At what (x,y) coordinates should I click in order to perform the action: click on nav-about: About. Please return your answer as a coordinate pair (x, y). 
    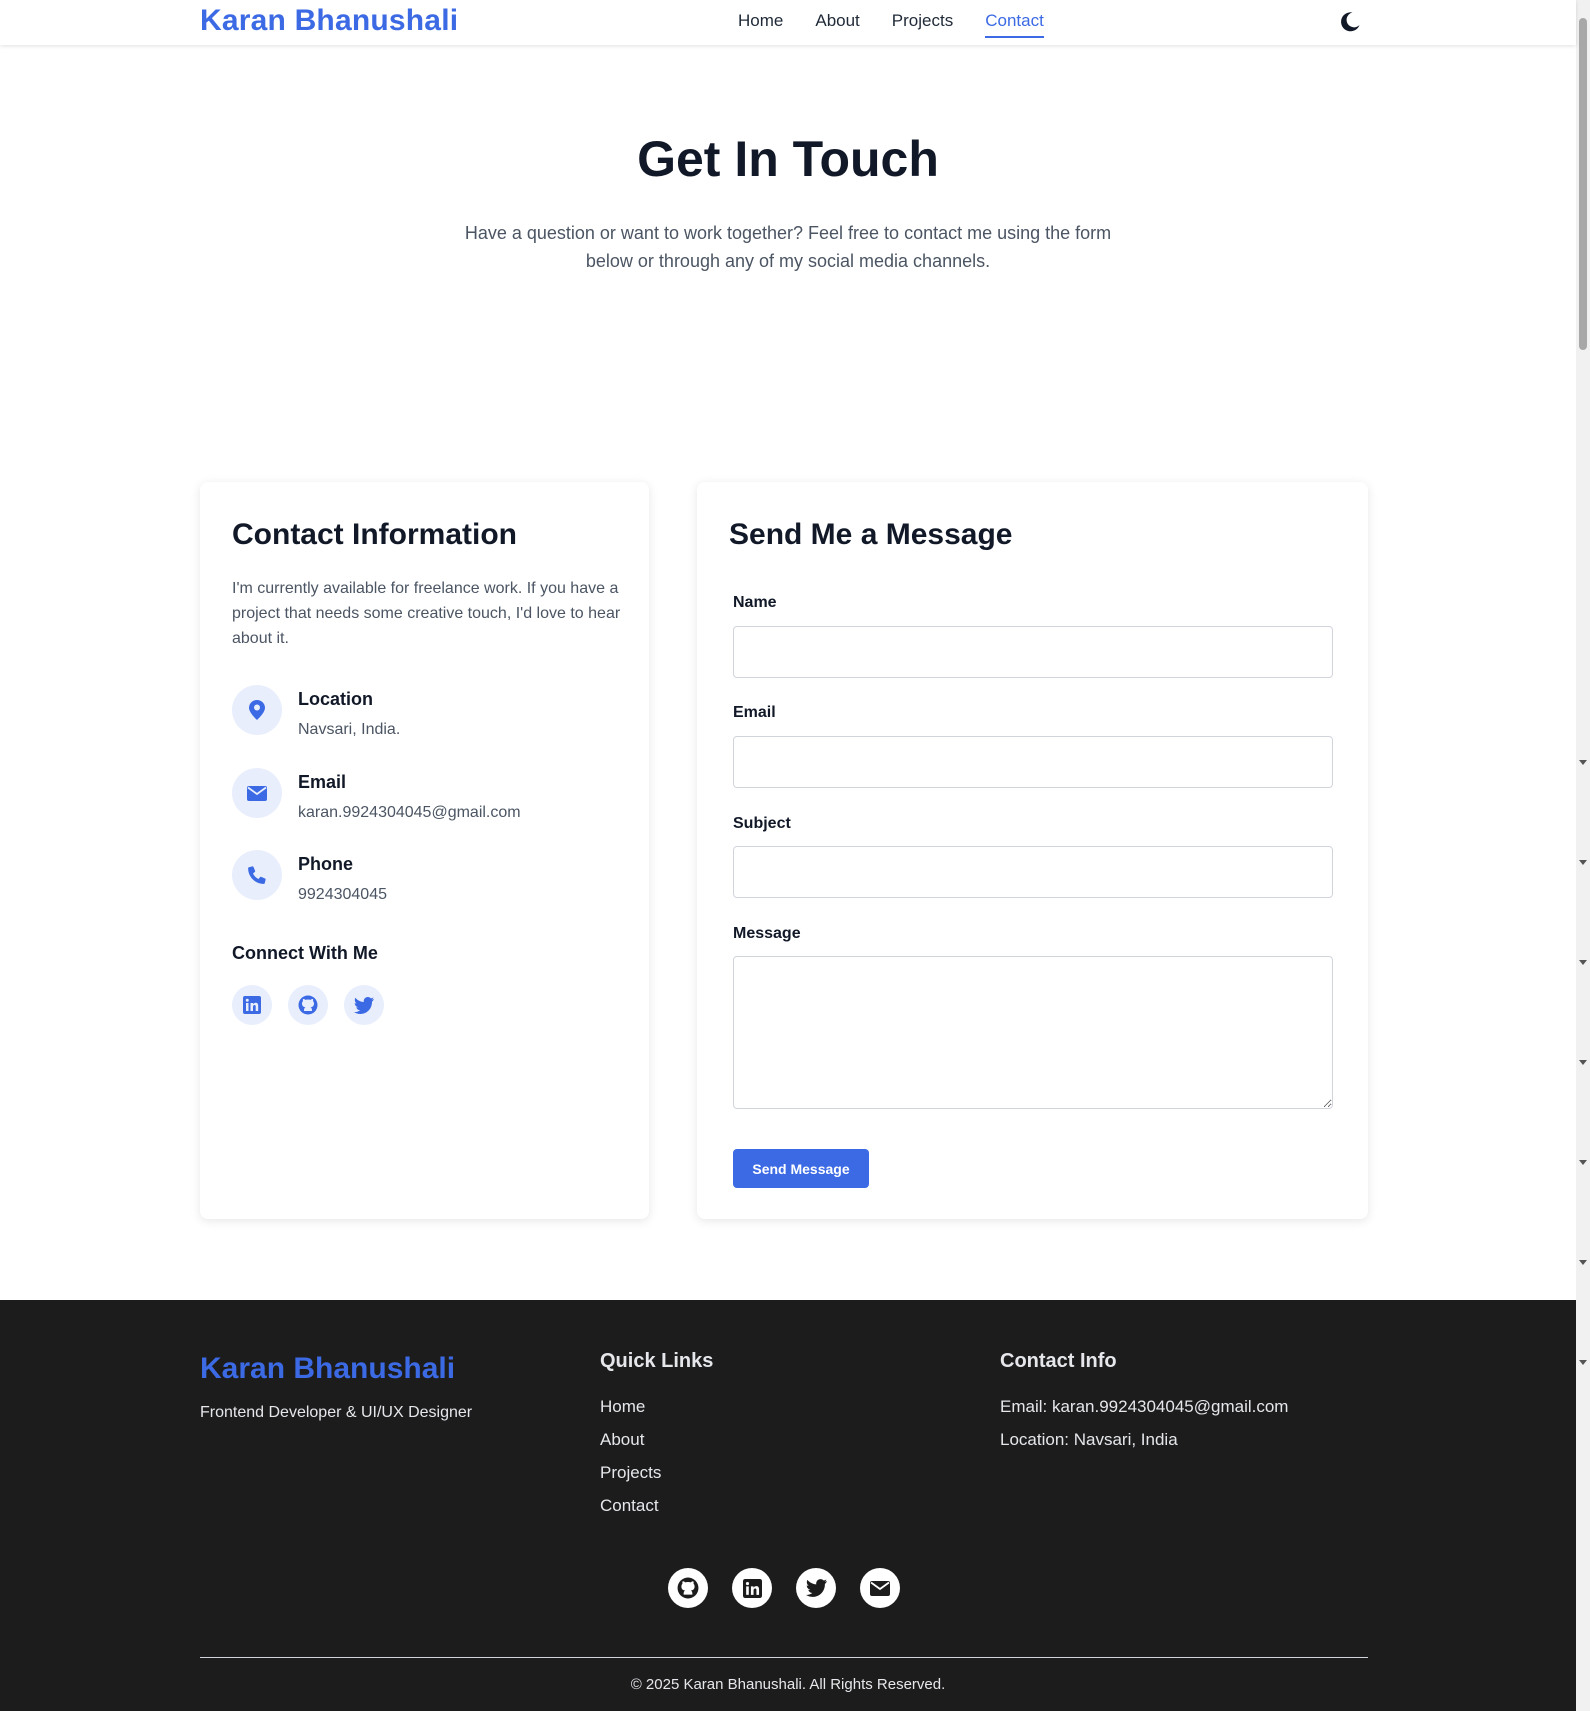
    Looking at the image, I should click on (837, 24).